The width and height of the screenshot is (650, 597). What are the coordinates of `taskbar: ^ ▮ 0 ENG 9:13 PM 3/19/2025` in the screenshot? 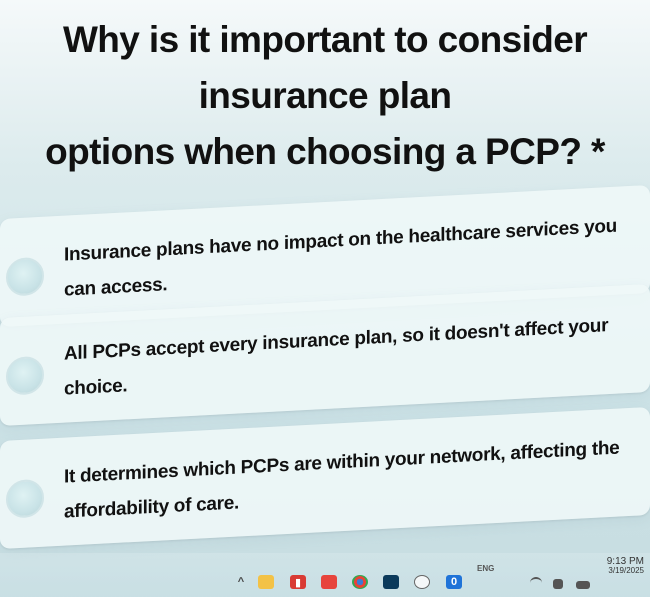 It's located at (325, 575).